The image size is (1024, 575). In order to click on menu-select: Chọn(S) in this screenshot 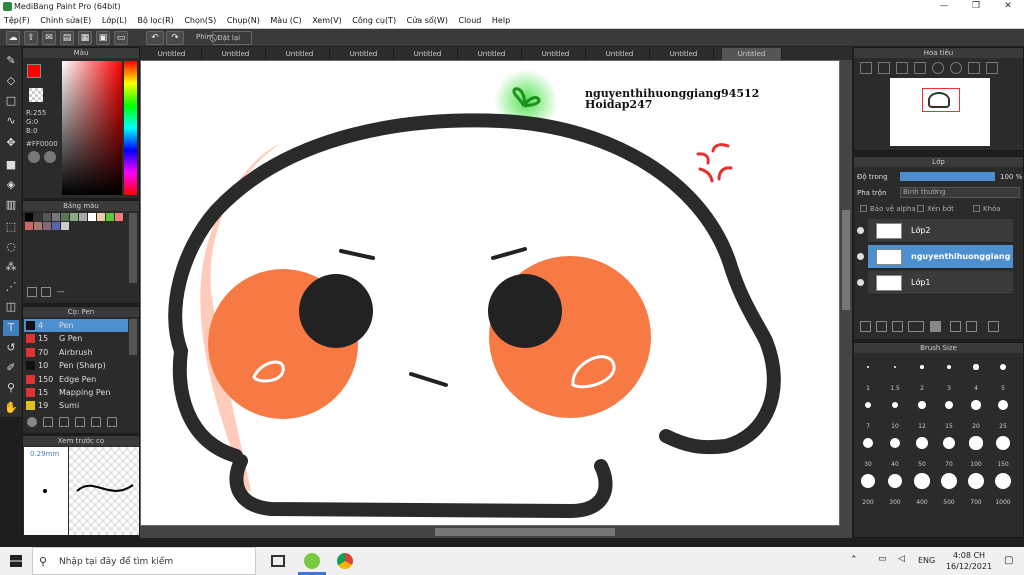, I will do `click(200, 19)`.